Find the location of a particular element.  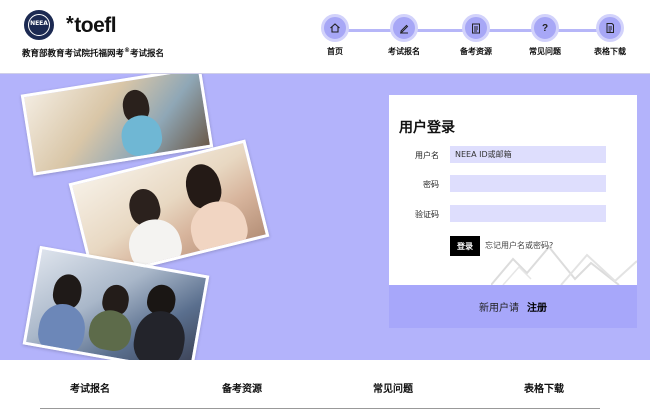

logo-text: NEEA is located at coordinates (39, 23).